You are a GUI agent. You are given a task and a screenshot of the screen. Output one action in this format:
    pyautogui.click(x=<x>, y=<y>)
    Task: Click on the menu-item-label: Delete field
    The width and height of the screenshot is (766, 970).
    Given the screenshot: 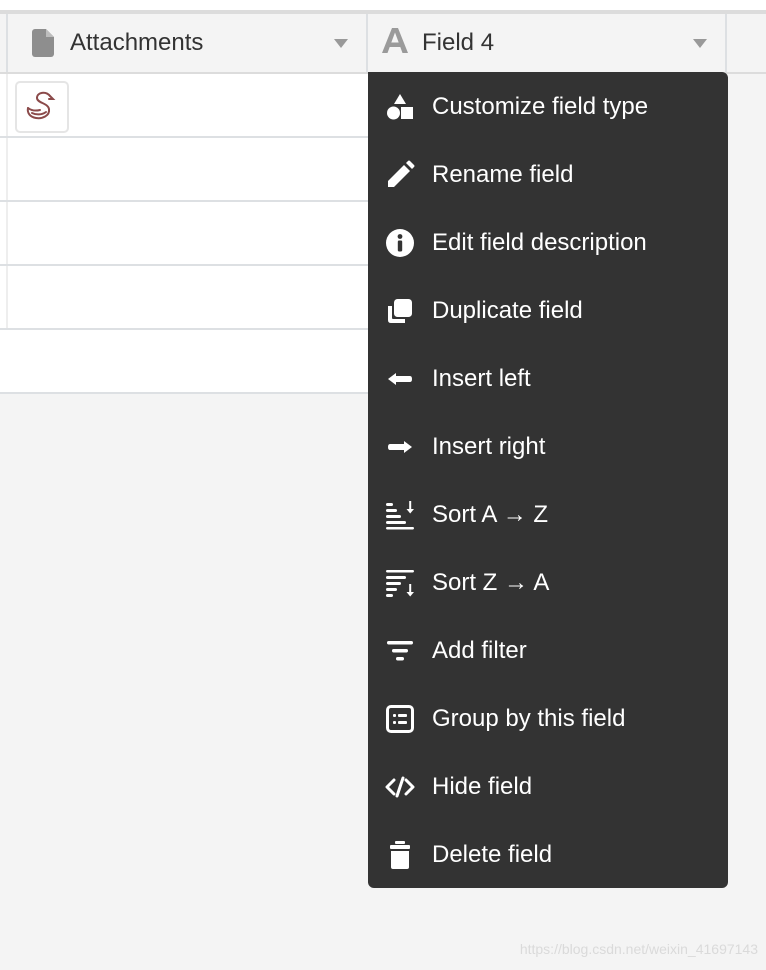 What is the action you would take?
    pyautogui.click(x=492, y=854)
    